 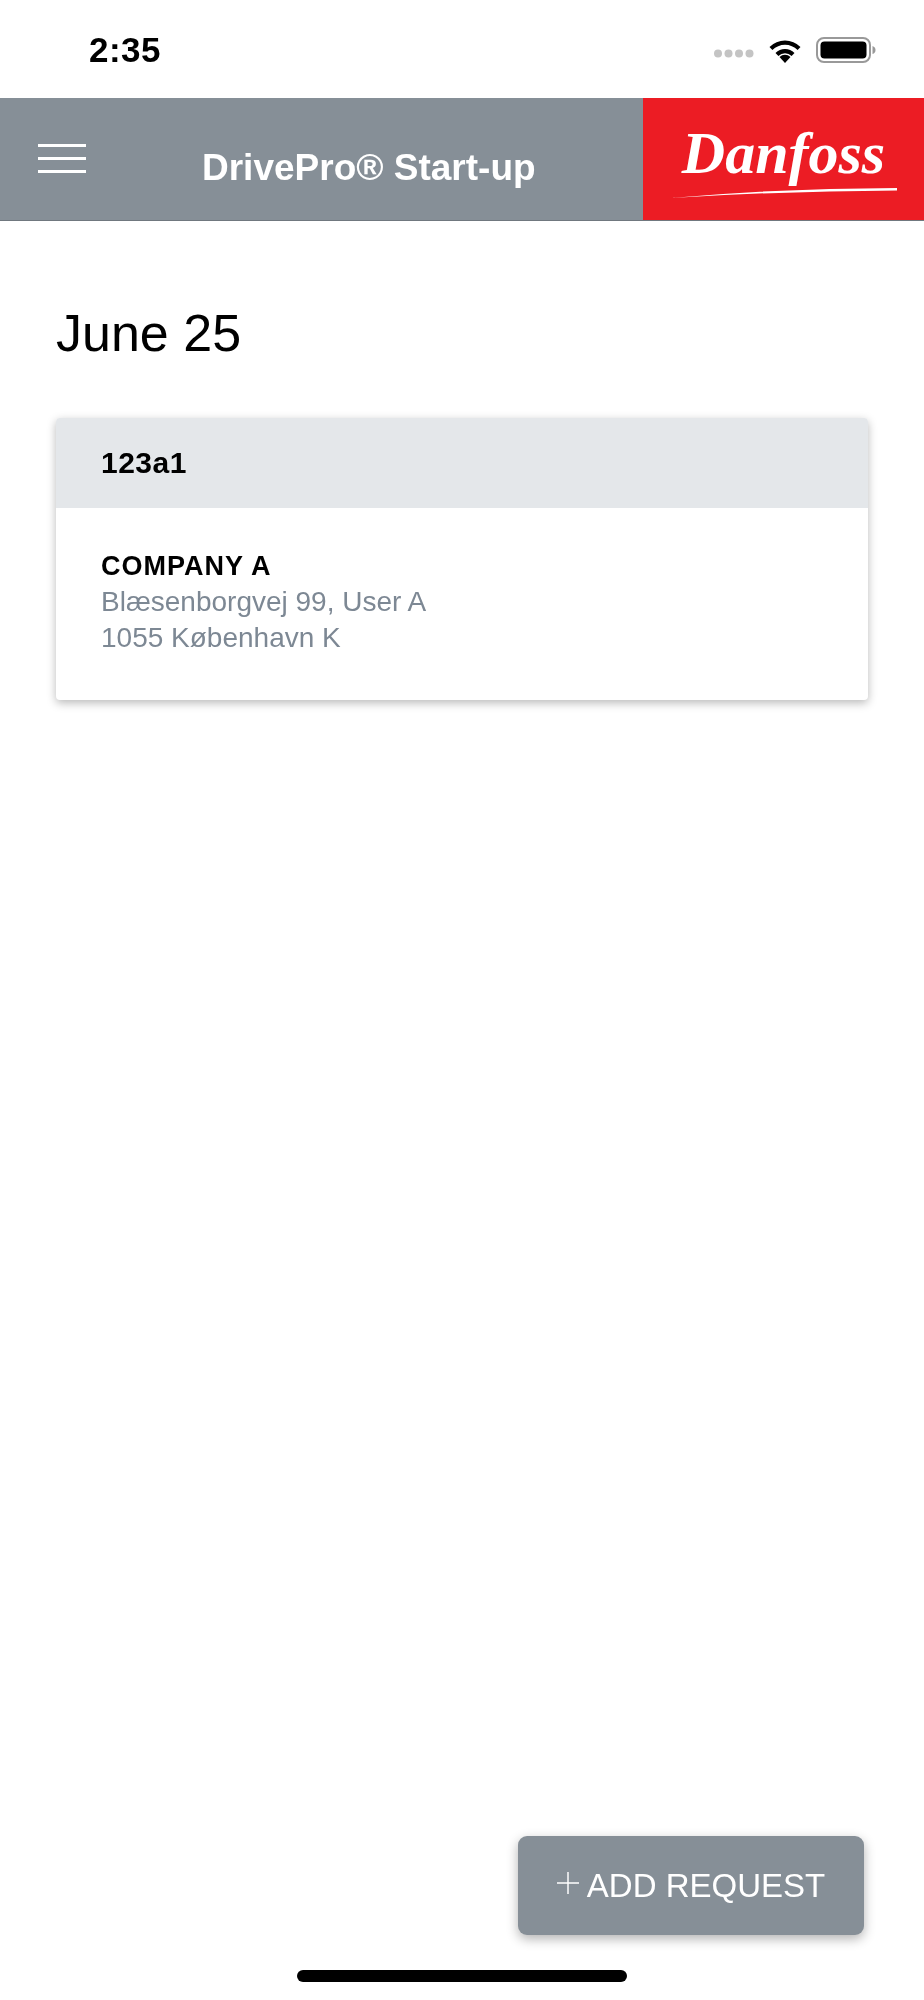 I want to click on company-name: COMPANY A, so click(x=186, y=566).